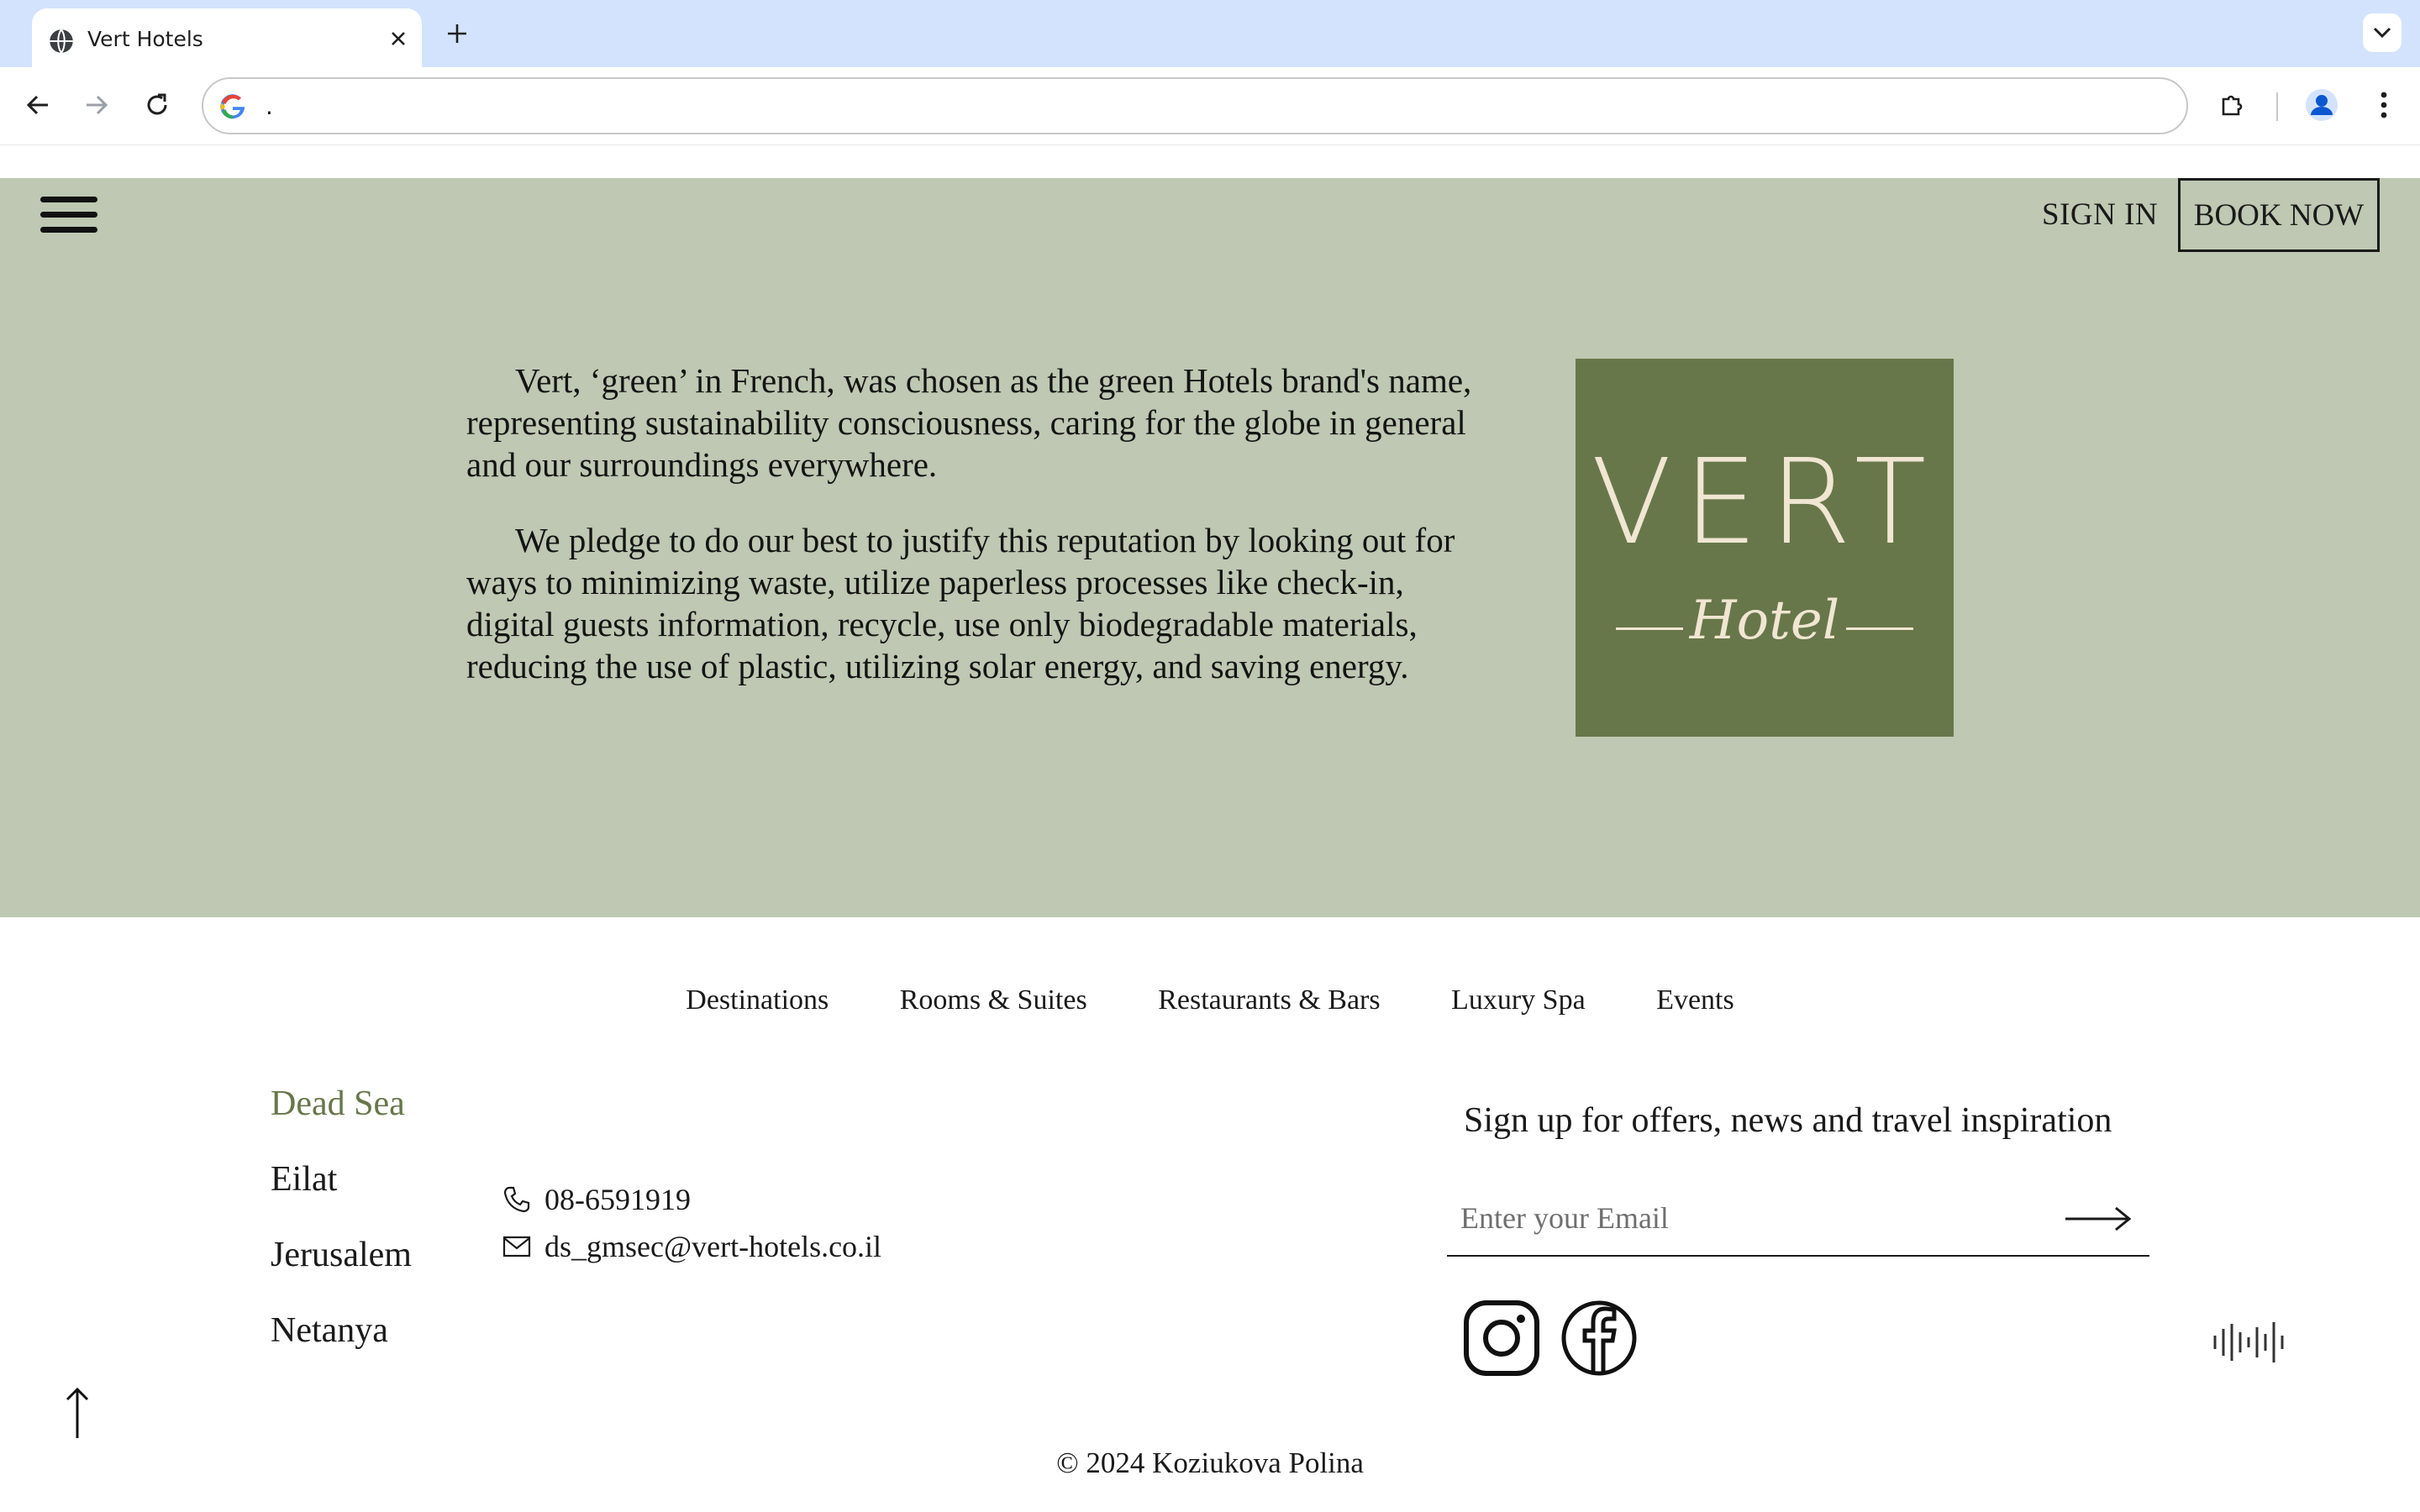 This screenshot has height=1512, width=2420. What do you see at coordinates (2277, 106) in the screenshot?
I see `toolbar-divider` at bounding box center [2277, 106].